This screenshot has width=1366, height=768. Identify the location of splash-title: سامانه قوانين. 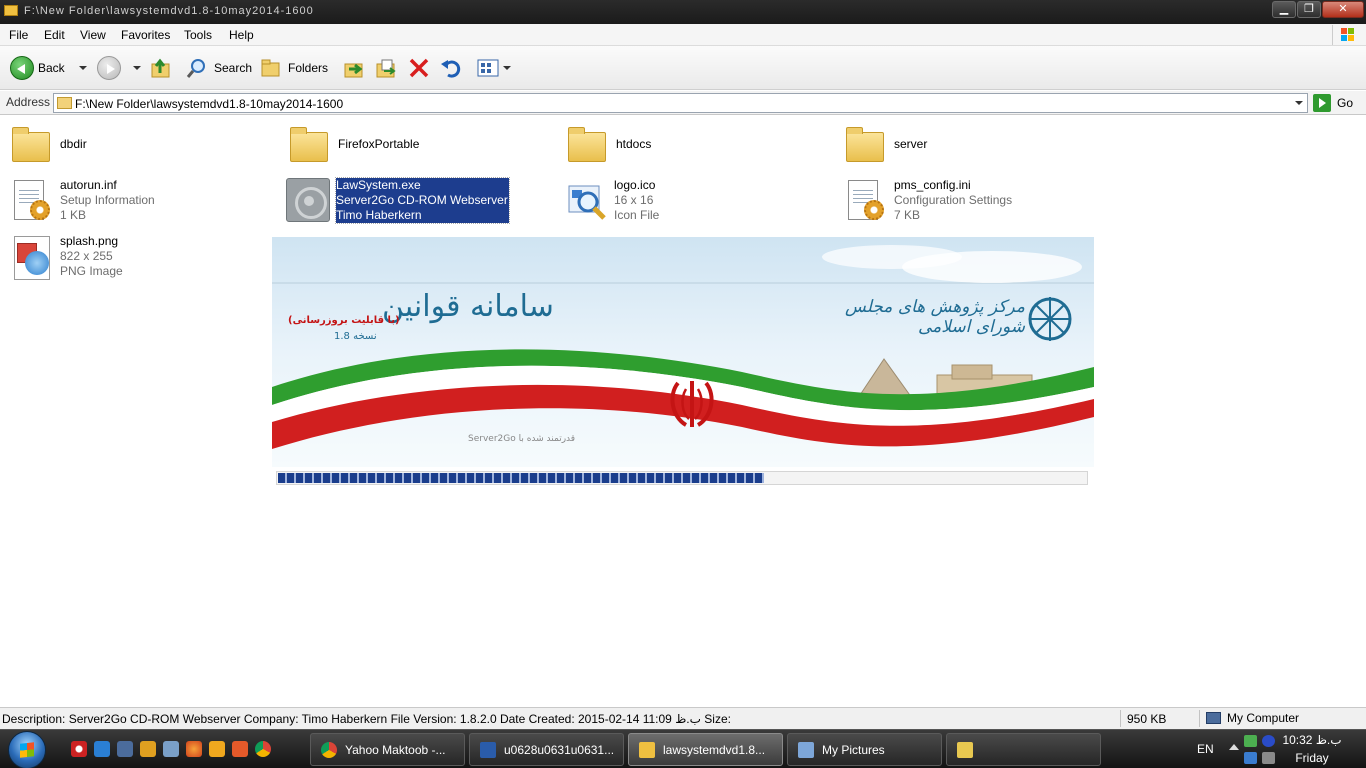
(468, 306).